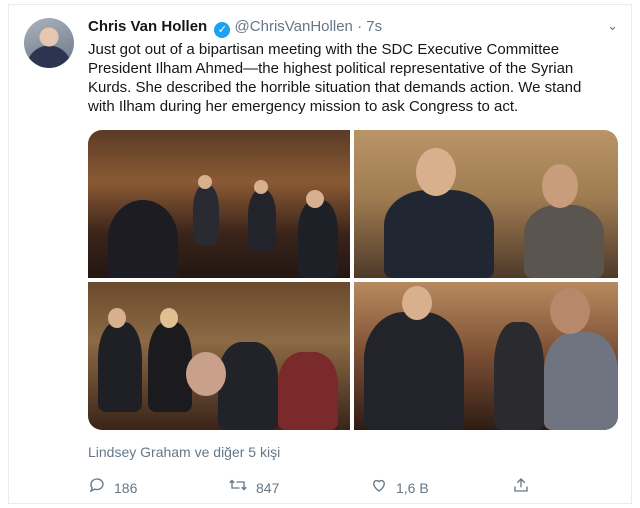 This screenshot has height=508, width=640. Describe the element at coordinates (184, 452) in the screenshot. I see `liked-by-text: Lindsey Graham ve diğer 5 kişi` at that location.